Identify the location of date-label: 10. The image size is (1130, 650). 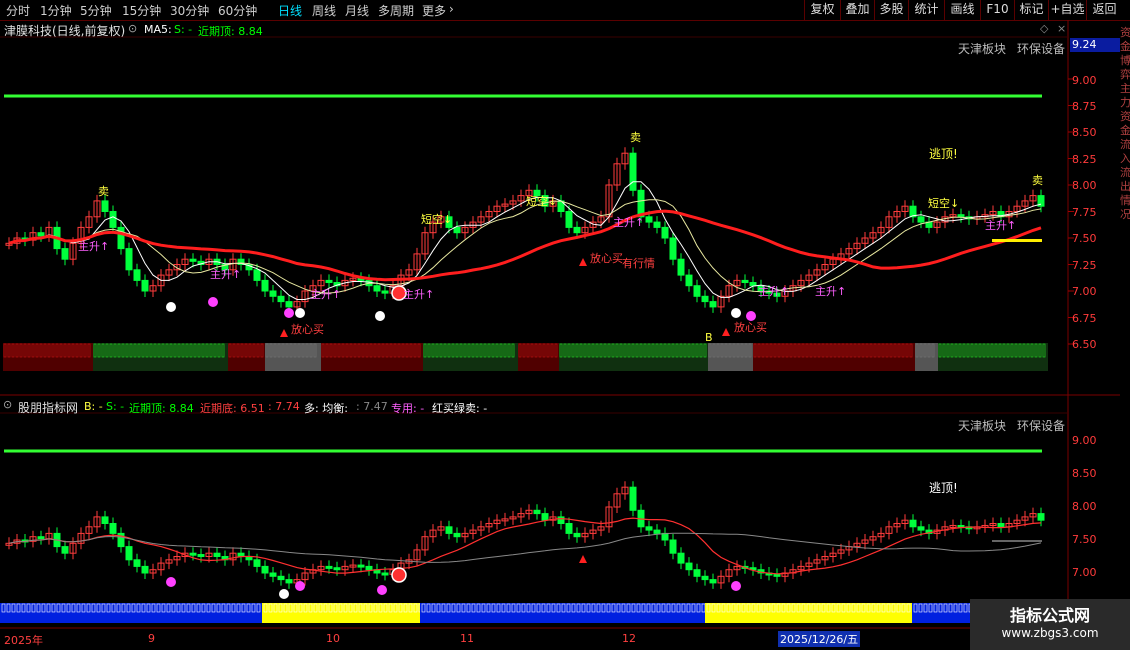
(333, 638).